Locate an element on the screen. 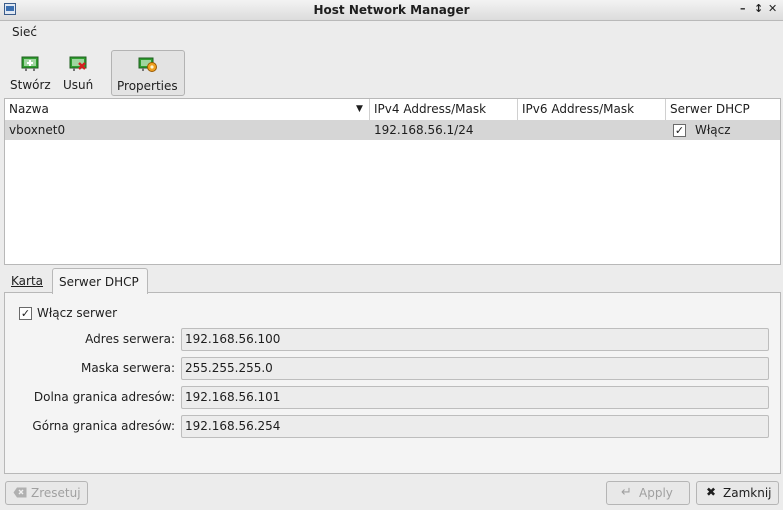 Image resolution: width=783 pixels, height=510 pixels. close-button: ✖ Zamknij is located at coordinates (737, 493).